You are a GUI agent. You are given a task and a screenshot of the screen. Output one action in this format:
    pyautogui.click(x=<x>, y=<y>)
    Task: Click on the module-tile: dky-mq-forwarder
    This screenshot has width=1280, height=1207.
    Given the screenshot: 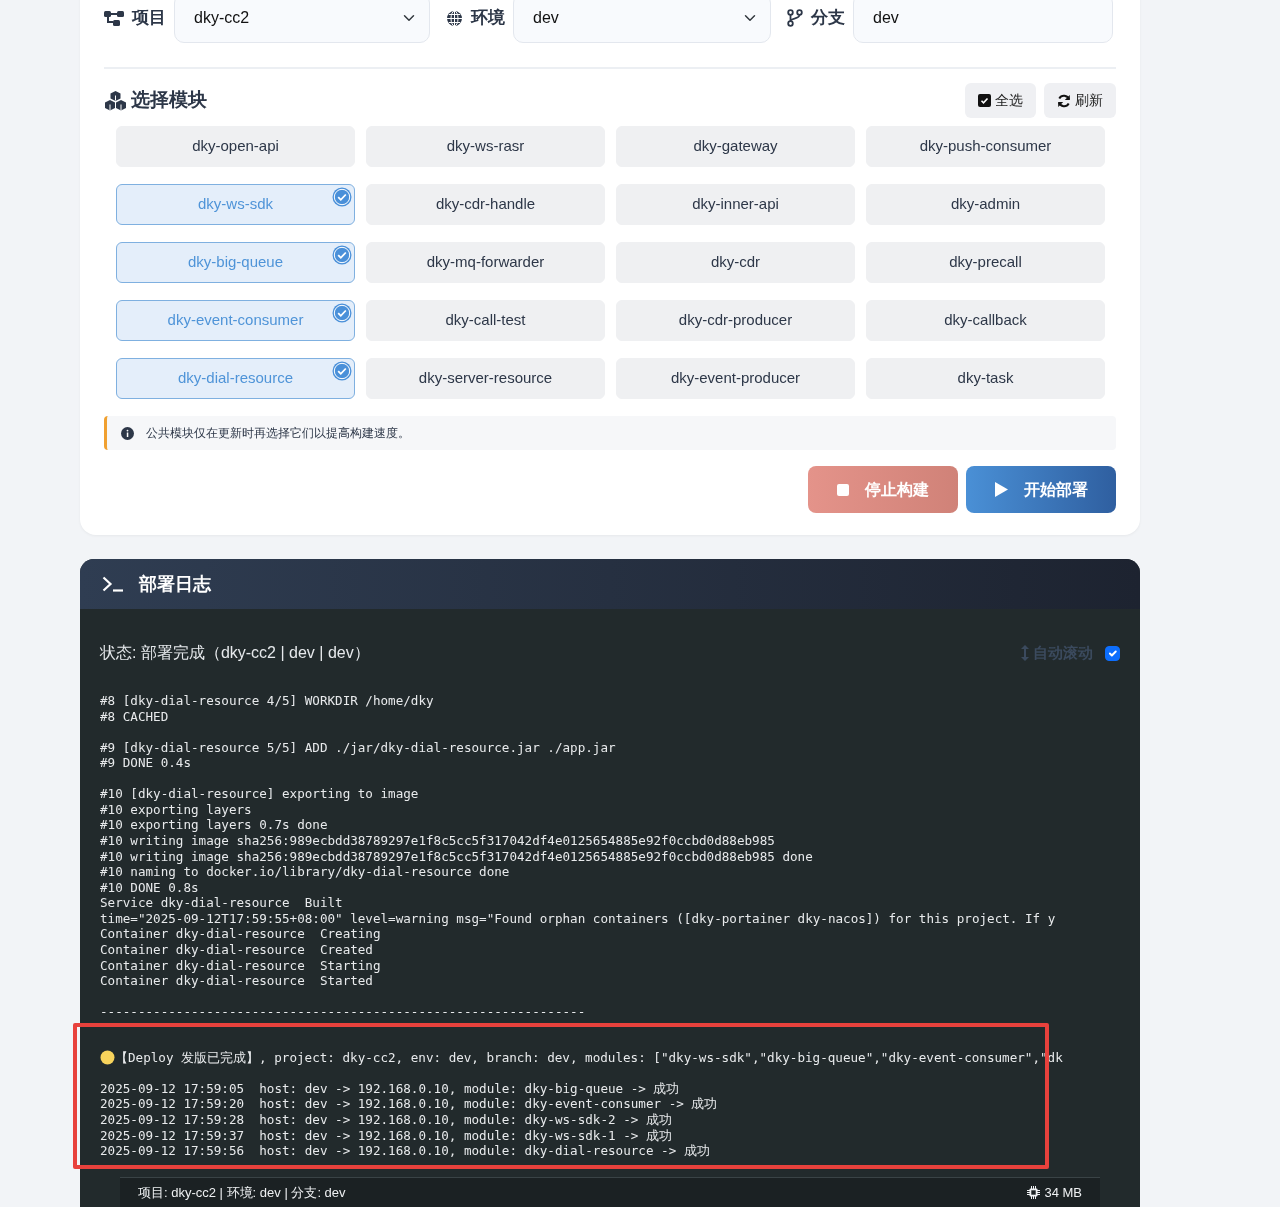 What is the action you would take?
    pyautogui.click(x=485, y=262)
    